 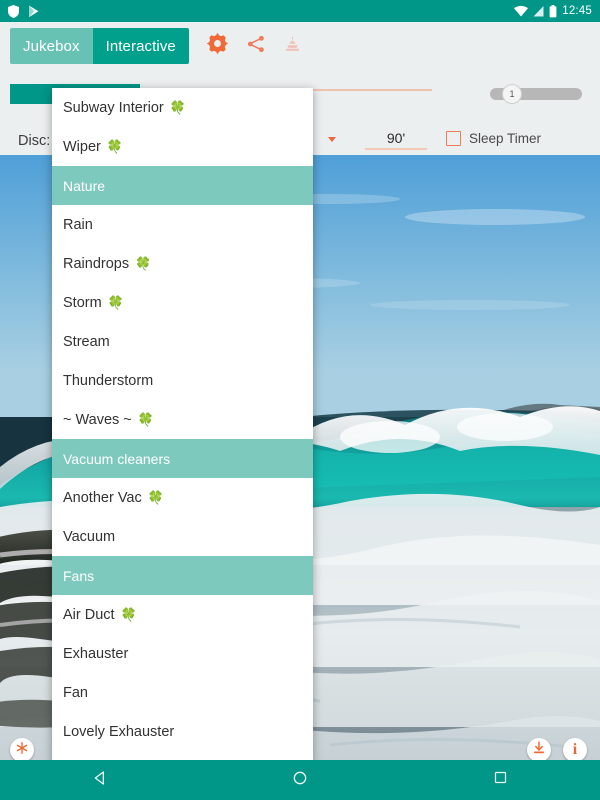 I want to click on nav-back-button, so click(x=100, y=780).